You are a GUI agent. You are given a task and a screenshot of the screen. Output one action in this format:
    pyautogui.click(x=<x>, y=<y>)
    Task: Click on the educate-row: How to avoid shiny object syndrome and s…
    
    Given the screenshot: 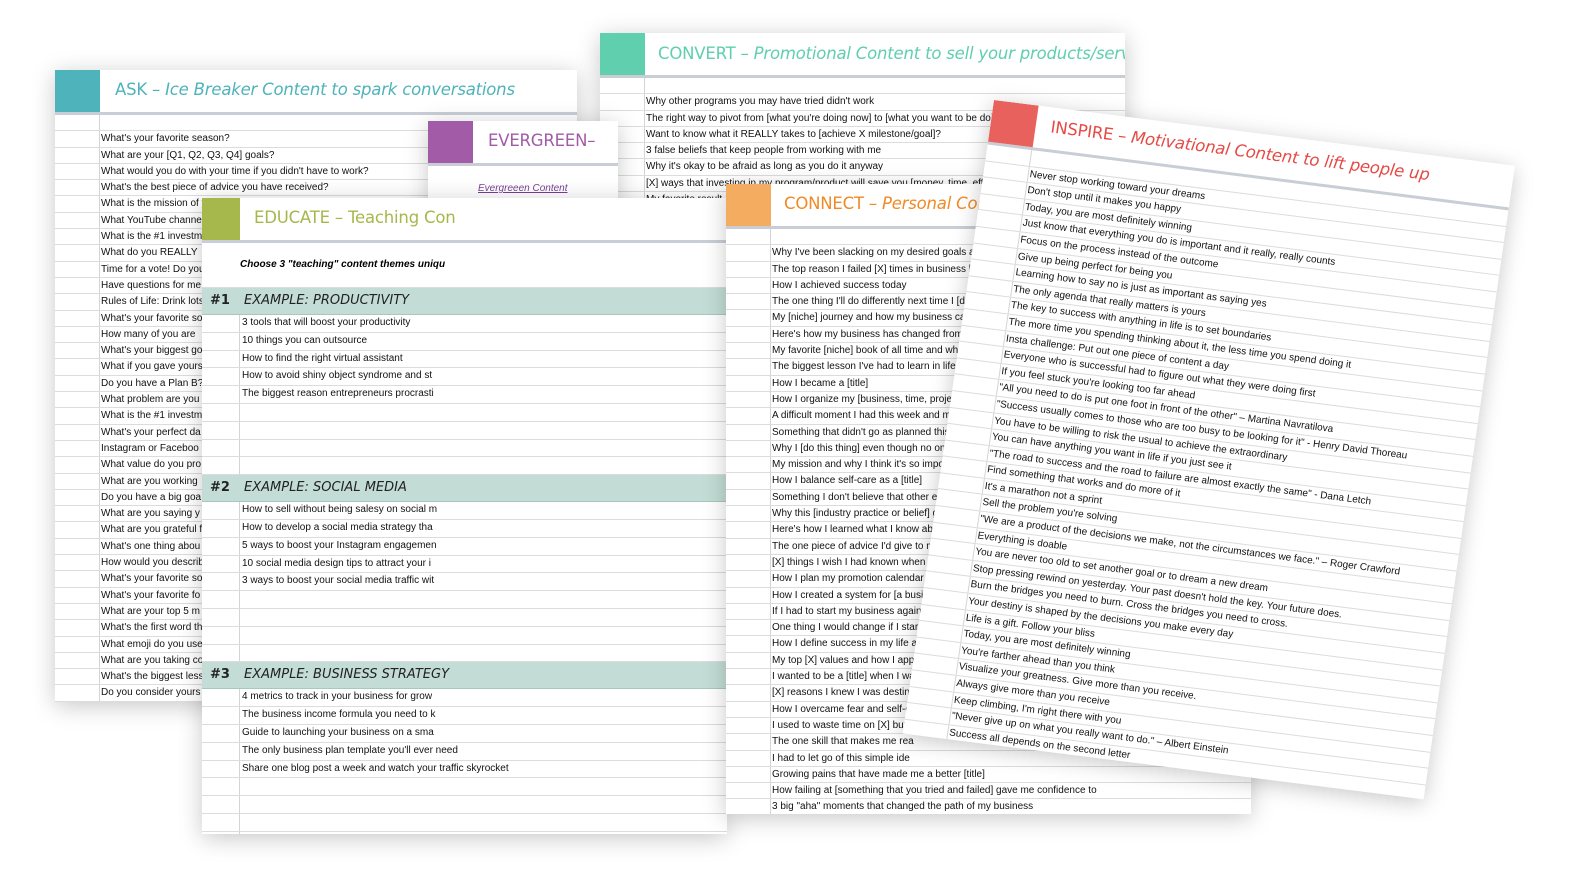 What is the action you would take?
    pyautogui.click(x=464, y=377)
    